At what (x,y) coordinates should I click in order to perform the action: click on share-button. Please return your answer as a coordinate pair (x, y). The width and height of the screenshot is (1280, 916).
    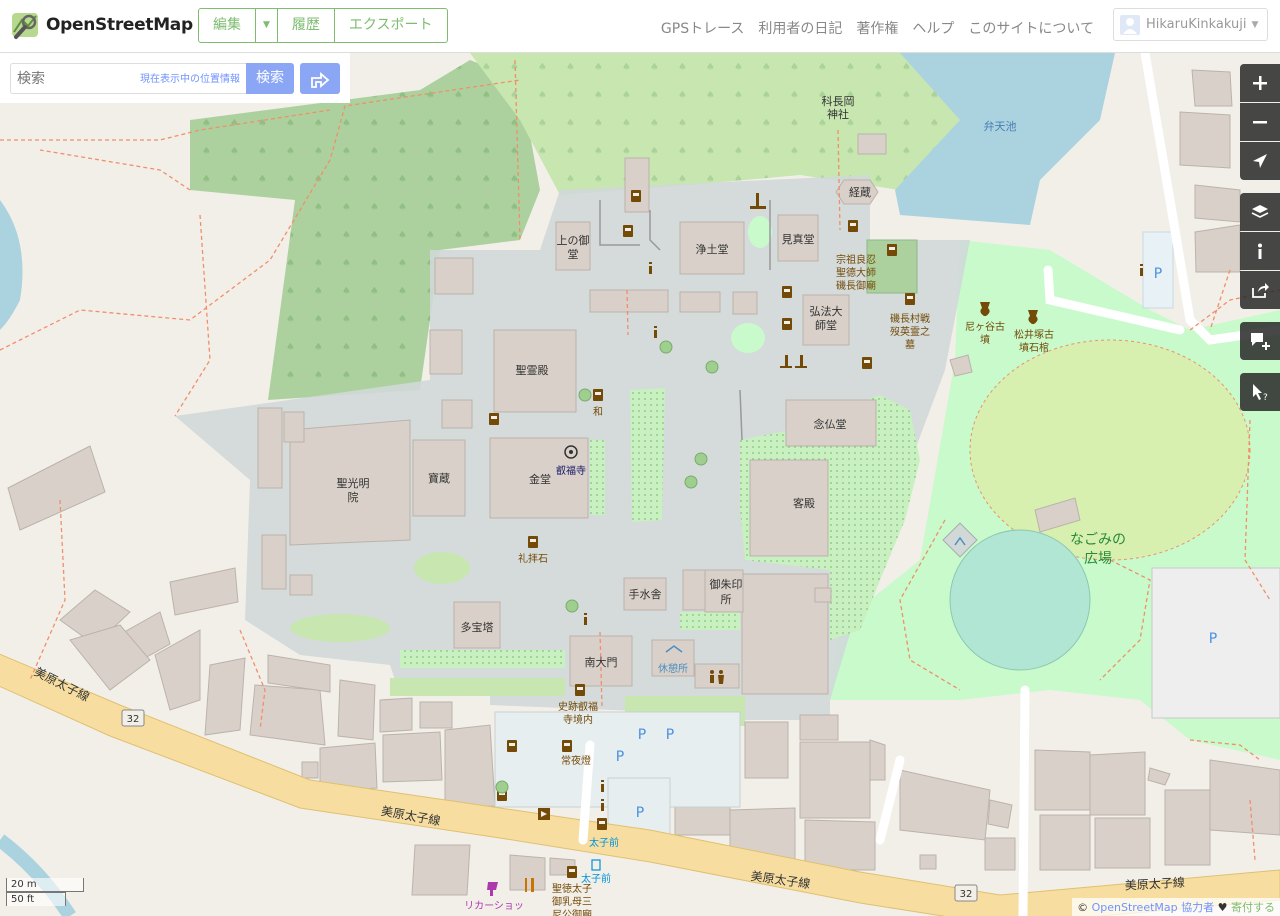
    Looking at the image, I should click on (1260, 290).